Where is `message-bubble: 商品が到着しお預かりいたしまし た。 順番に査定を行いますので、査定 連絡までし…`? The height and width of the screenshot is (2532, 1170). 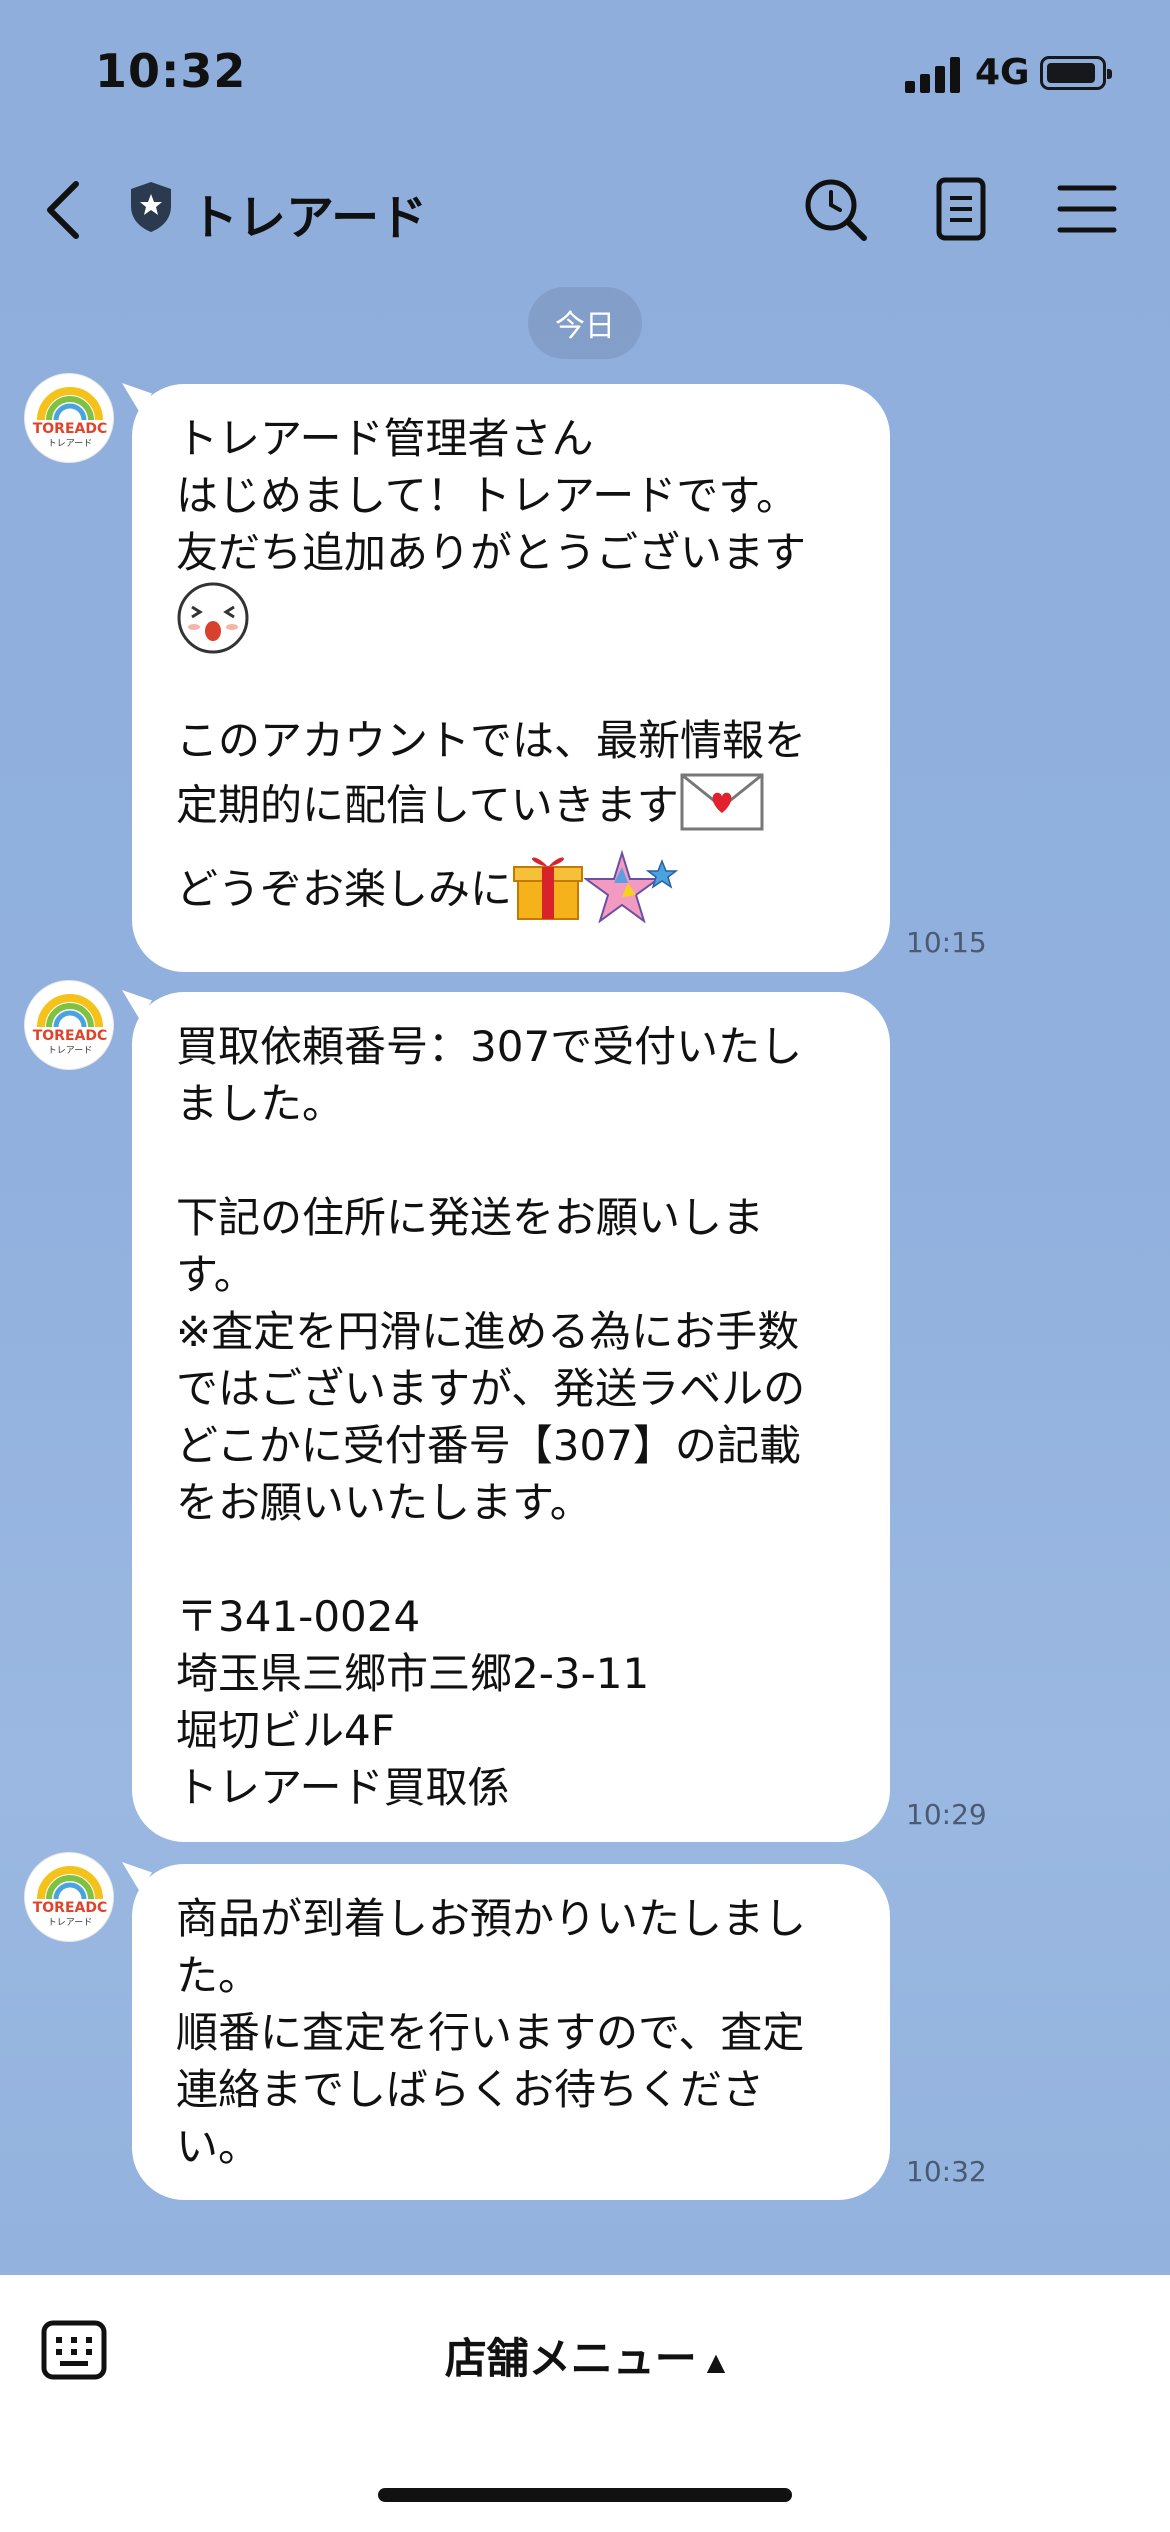
message-bubble: 商品が到着しお預かりいたしまし た。 順番に査定を行いますので、査定 連絡までし… is located at coordinates (511, 2032).